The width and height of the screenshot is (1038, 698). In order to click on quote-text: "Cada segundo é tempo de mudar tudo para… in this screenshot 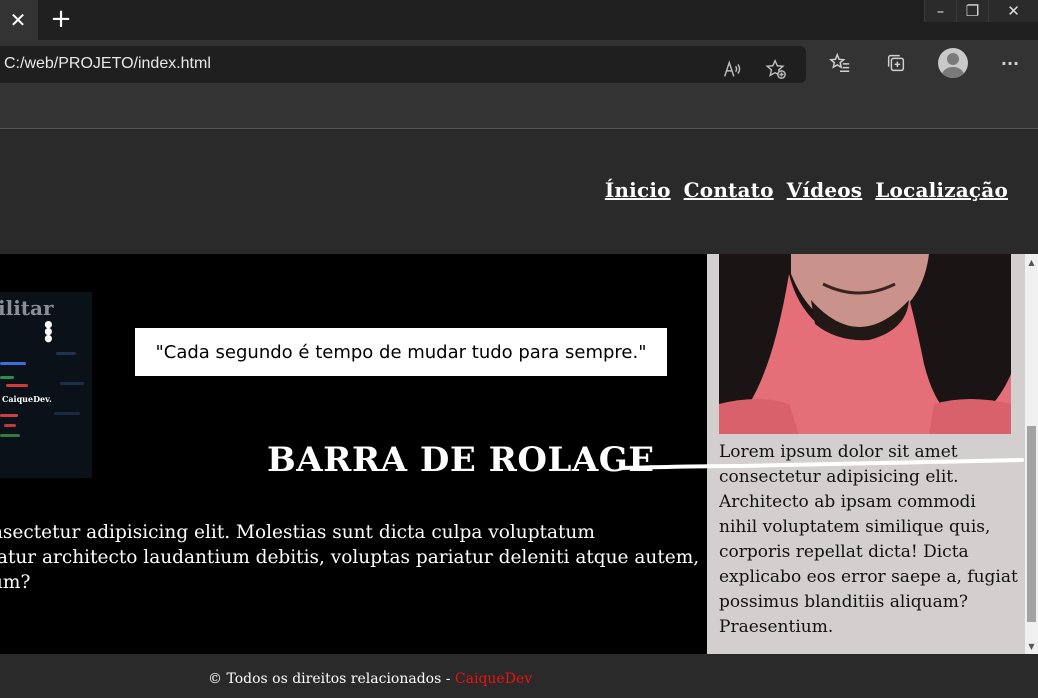, I will do `click(401, 352)`.